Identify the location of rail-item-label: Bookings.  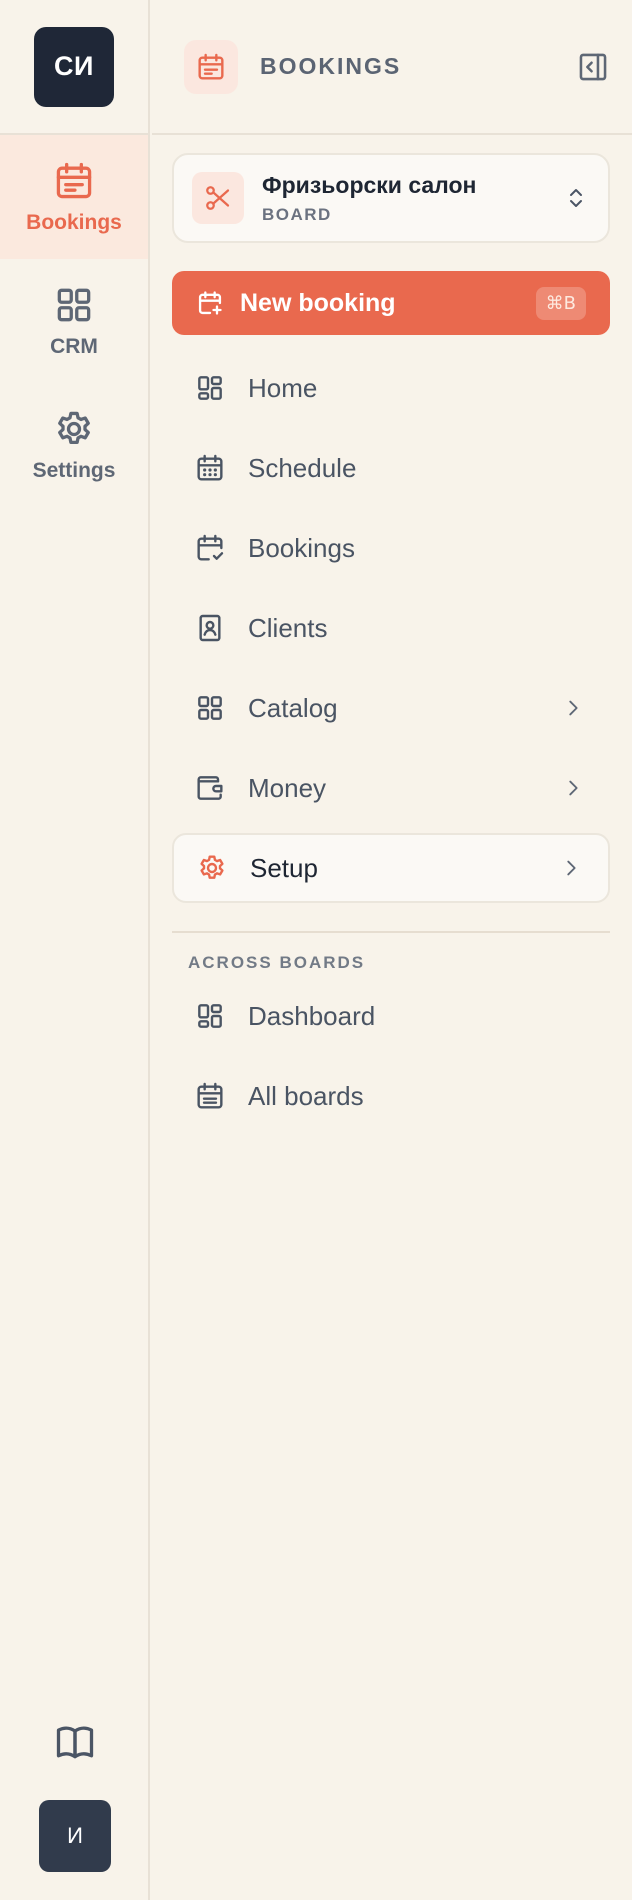
(74, 222).